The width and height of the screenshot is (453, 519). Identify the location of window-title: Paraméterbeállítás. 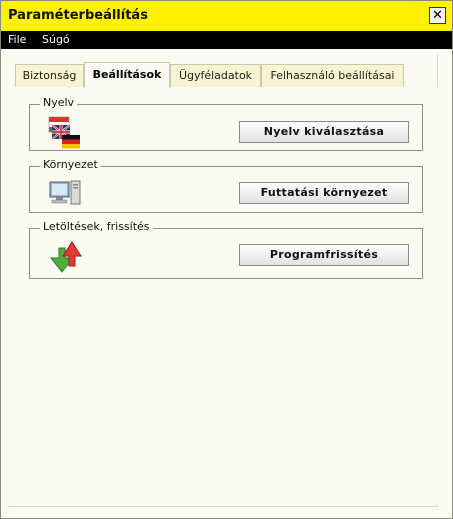
(78, 15).